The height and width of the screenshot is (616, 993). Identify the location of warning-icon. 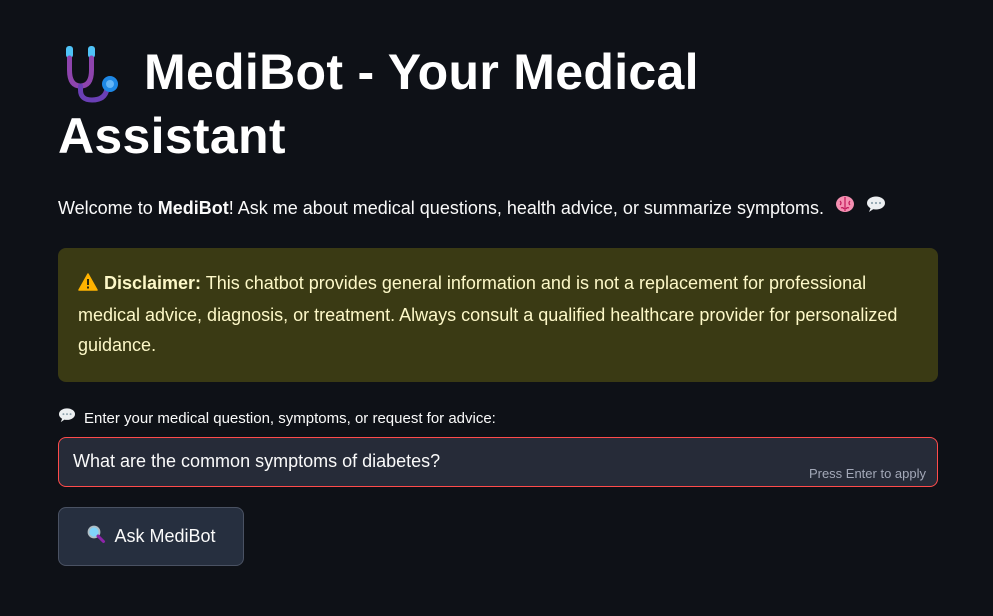
(88, 285).